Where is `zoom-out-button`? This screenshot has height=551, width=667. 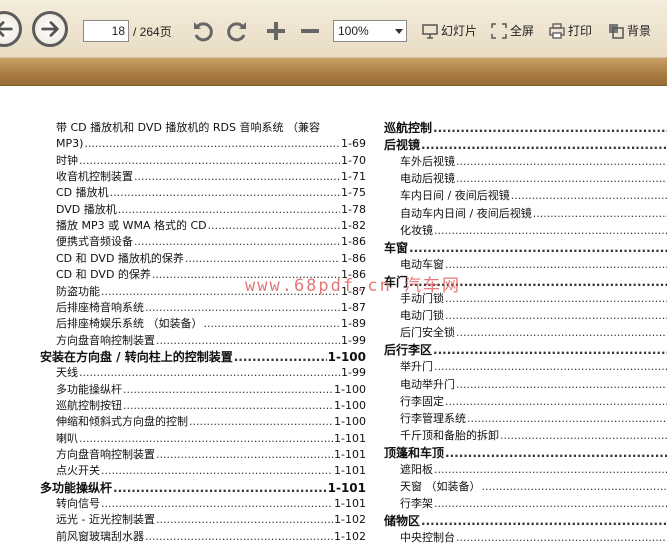 zoom-out-button is located at coordinates (310, 31).